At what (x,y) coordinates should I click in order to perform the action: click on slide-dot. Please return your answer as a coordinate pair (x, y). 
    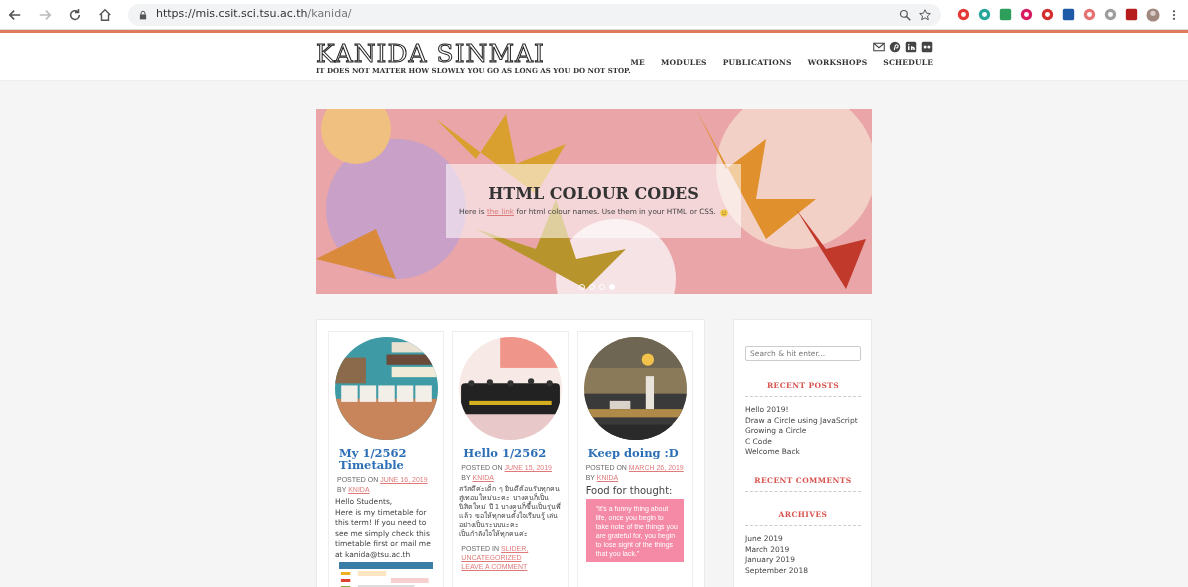
    Looking at the image, I should click on (612, 287).